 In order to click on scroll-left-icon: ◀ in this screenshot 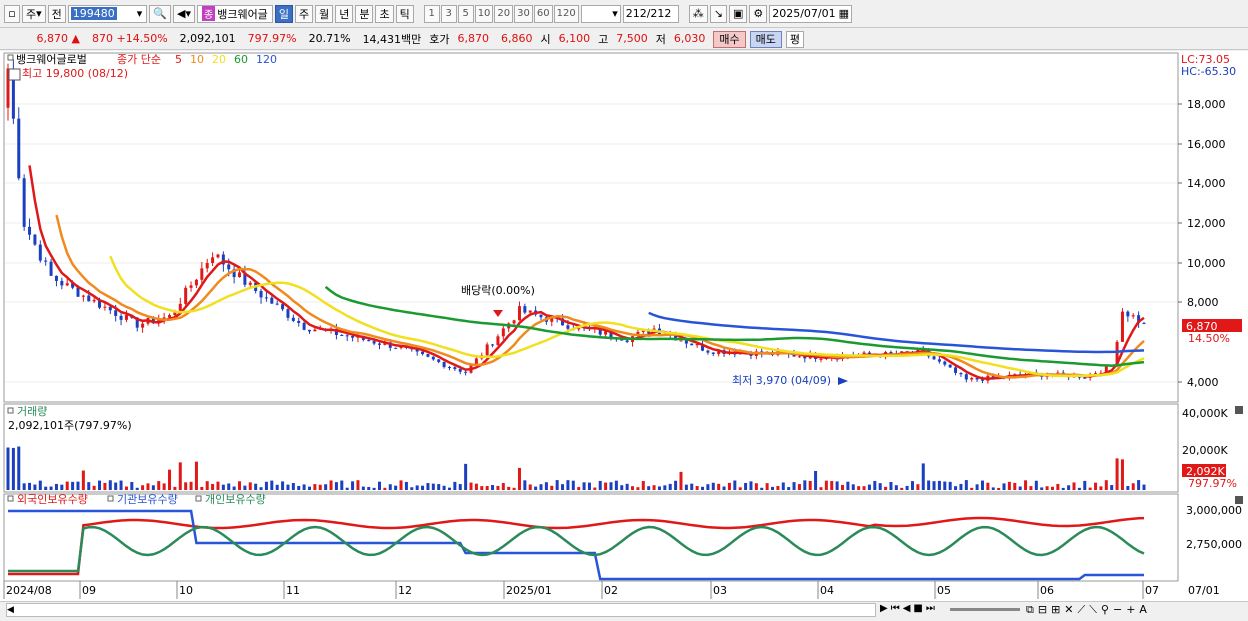, I will do `click(12, 610)`.